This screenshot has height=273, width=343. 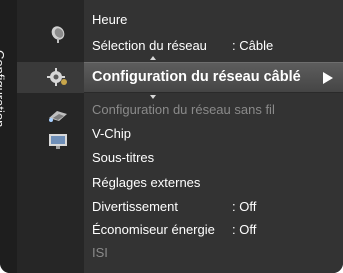 I want to click on menu-item-divertissement: Divertissement : Off, so click(x=174, y=207).